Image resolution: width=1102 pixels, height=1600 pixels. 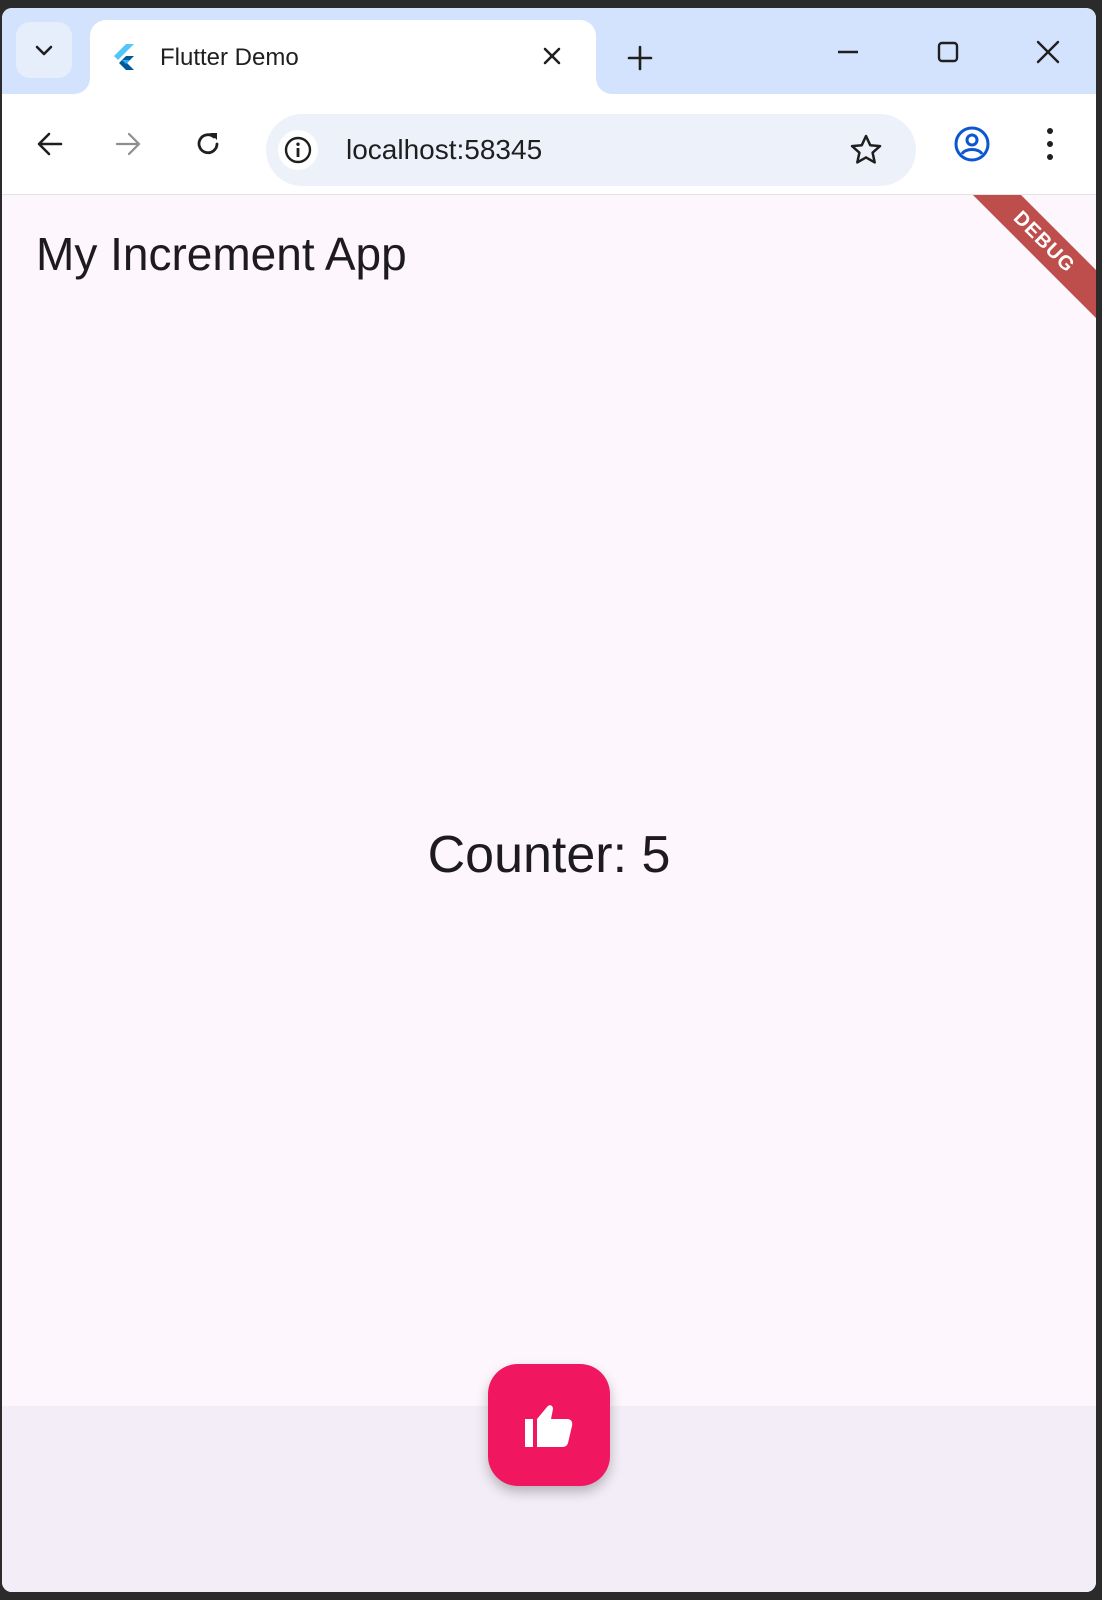 I want to click on plus-icon, so click(x=640, y=58).